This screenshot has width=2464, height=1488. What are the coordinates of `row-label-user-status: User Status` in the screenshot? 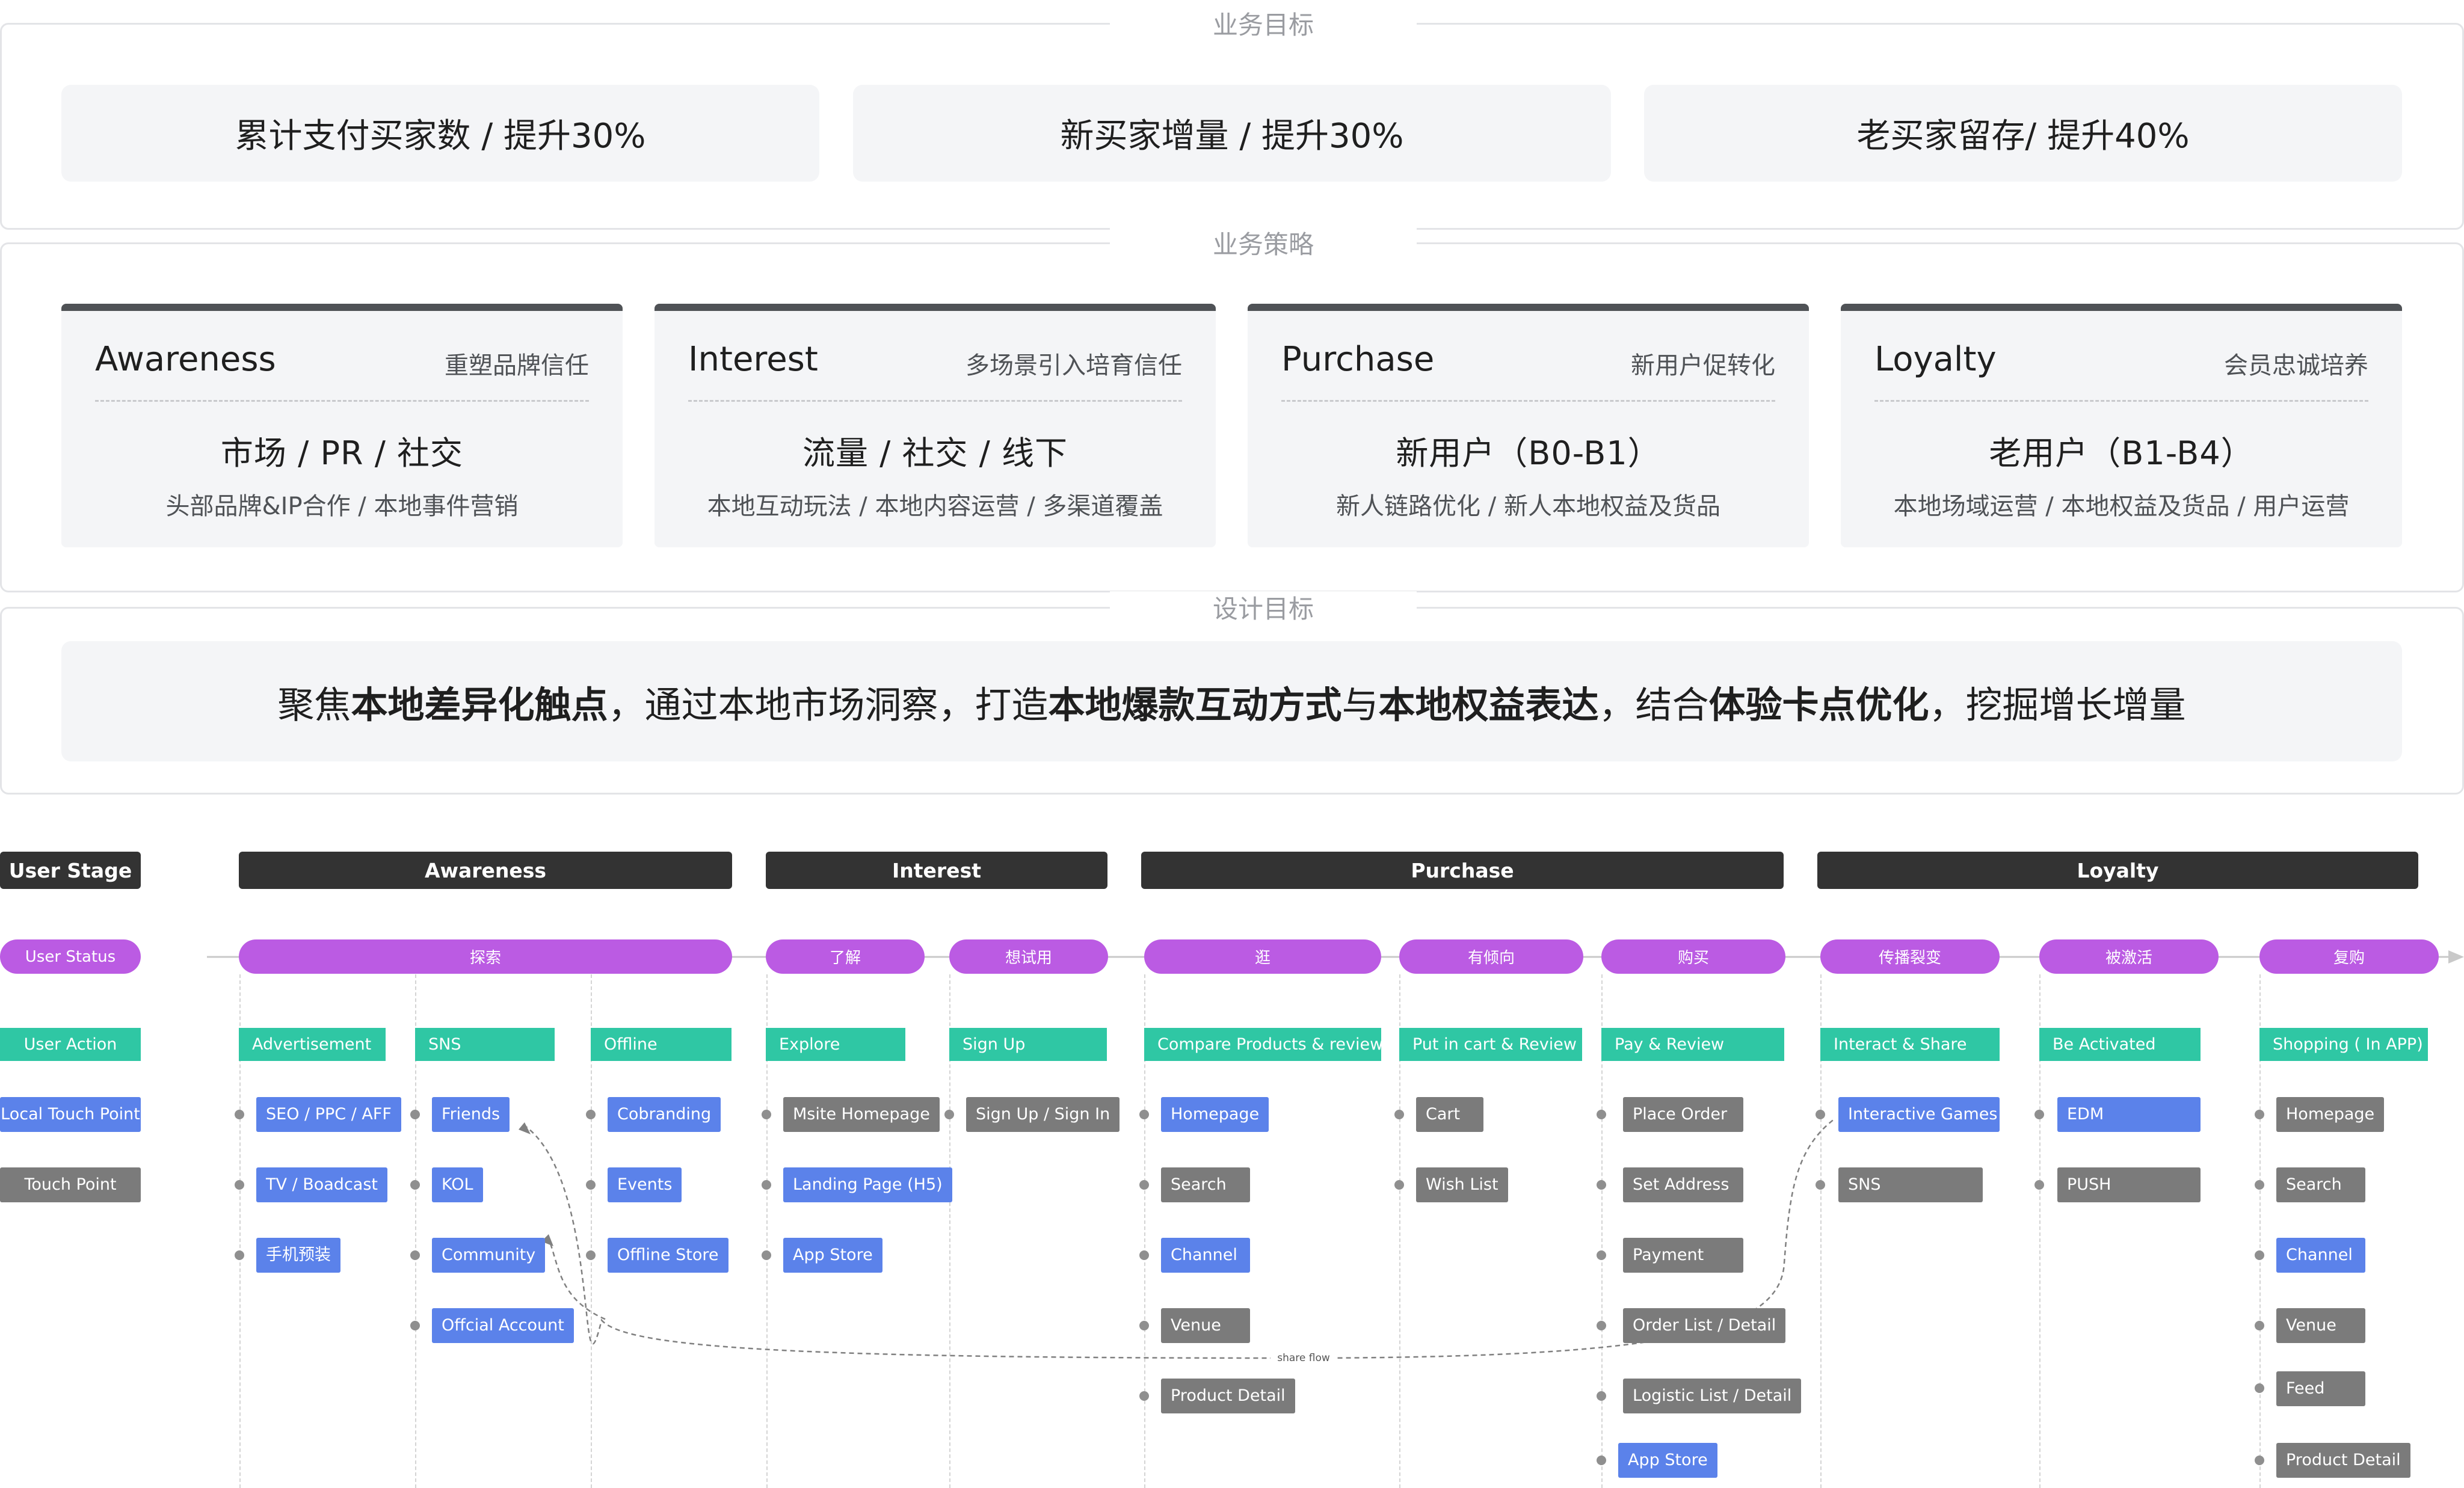 It's located at (70, 956).